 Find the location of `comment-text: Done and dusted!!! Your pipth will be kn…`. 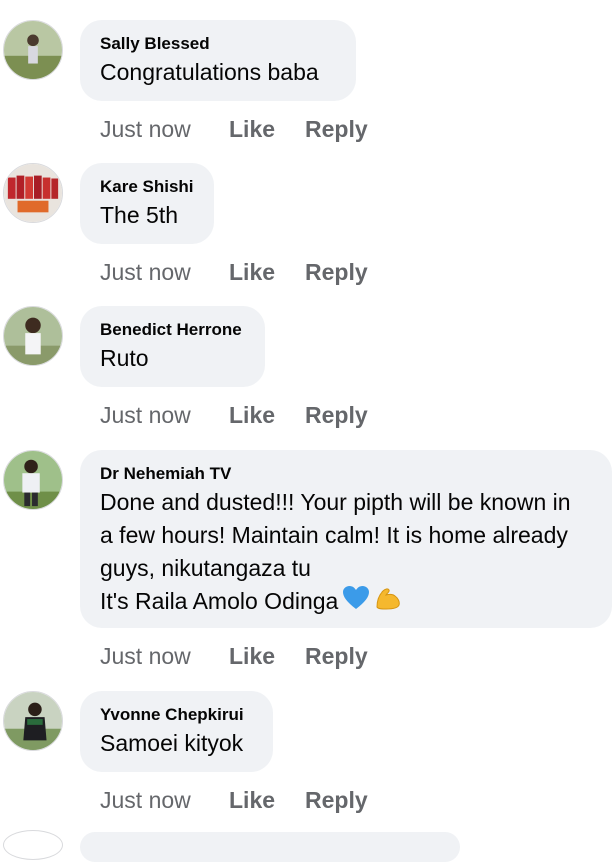

comment-text: Done and dusted!!! Your pipth will be kn… is located at coordinates (346, 553).